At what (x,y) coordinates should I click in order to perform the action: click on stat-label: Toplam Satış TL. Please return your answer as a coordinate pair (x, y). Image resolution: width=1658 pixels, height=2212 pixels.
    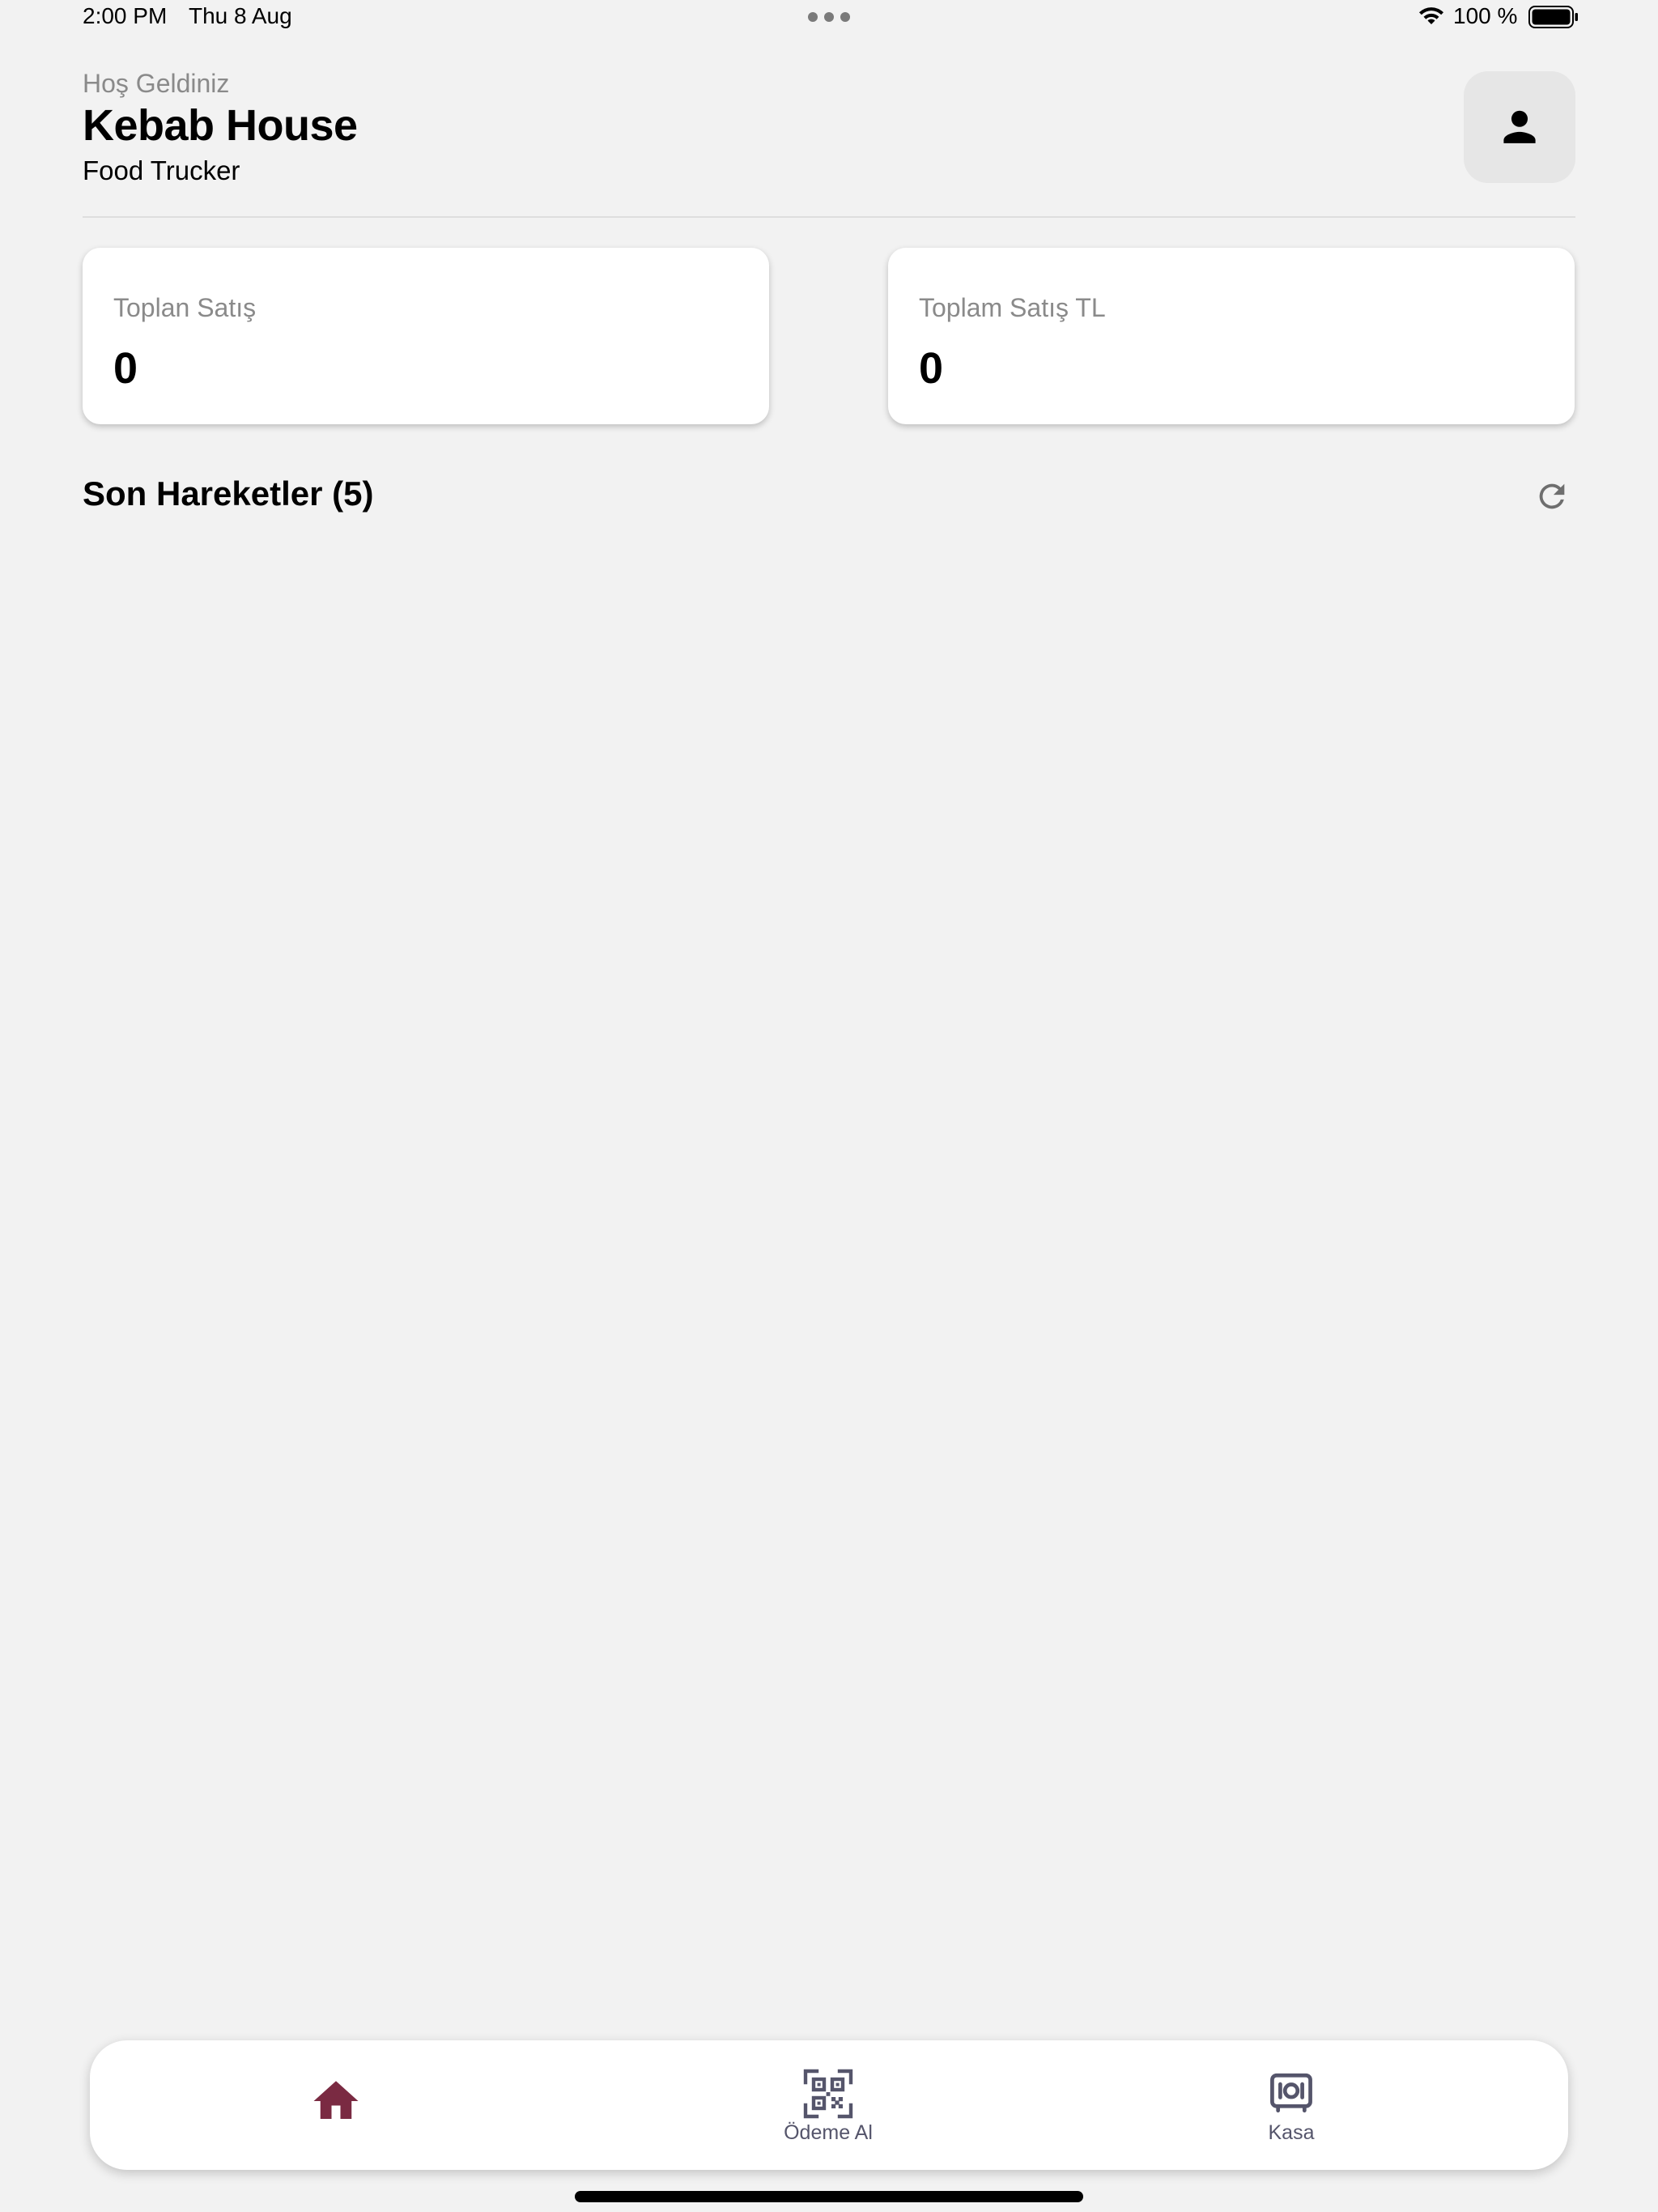
    Looking at the image, I should click on (1012, 307).